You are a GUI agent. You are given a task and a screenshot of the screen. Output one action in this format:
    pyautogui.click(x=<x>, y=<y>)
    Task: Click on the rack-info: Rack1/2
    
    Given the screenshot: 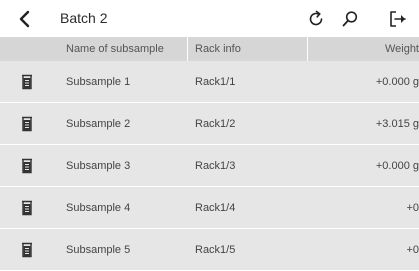 What is the action you would take?
    pyautogui.click(x=215, y=124)
    